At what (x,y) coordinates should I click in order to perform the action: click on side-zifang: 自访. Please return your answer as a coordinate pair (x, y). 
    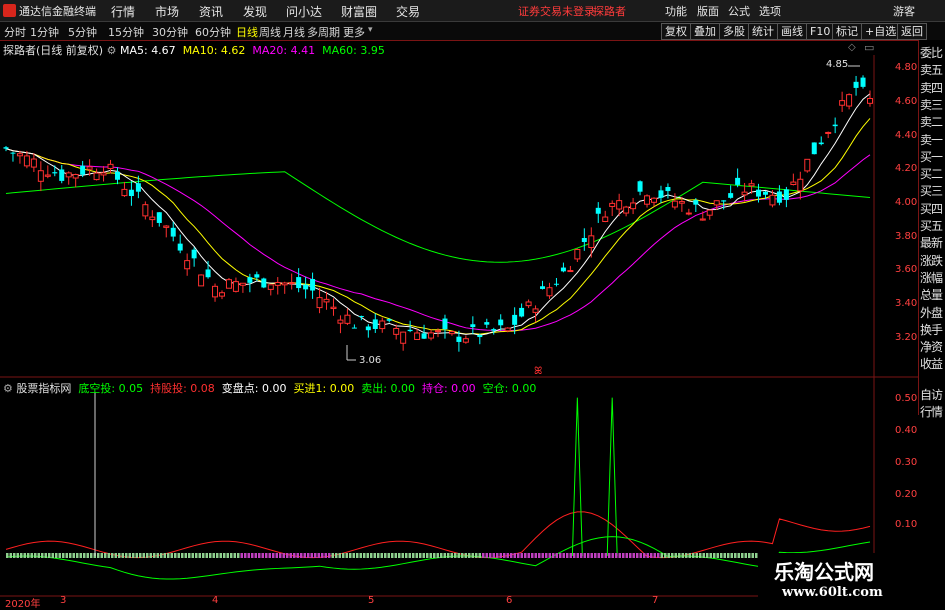
    Looking at the image, I should click on (932, 394).